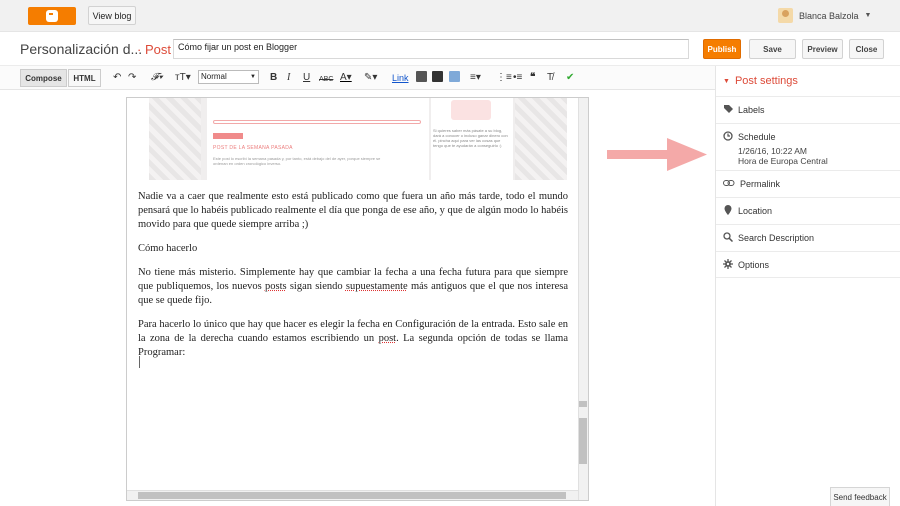 Image resolution: width=900 pixels, height=506 pixels. What do you see at coordinates (275, 286) in the screenshot?
I see `spell-word: posts` at bounding box center [275, 286].